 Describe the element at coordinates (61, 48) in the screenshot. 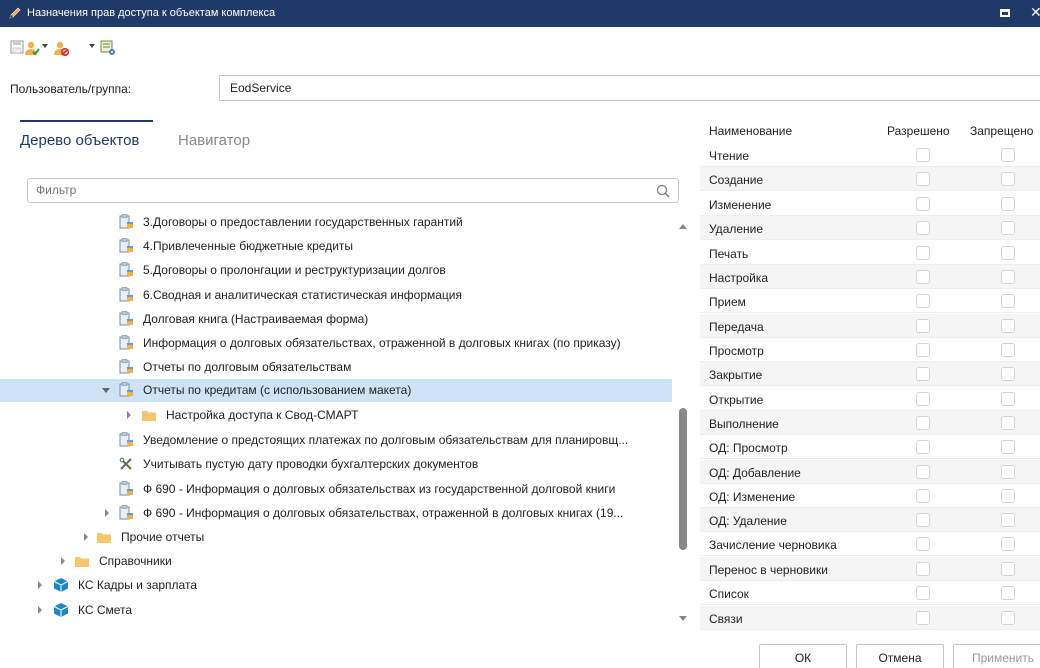

I see `remove-user-icon` at that location.